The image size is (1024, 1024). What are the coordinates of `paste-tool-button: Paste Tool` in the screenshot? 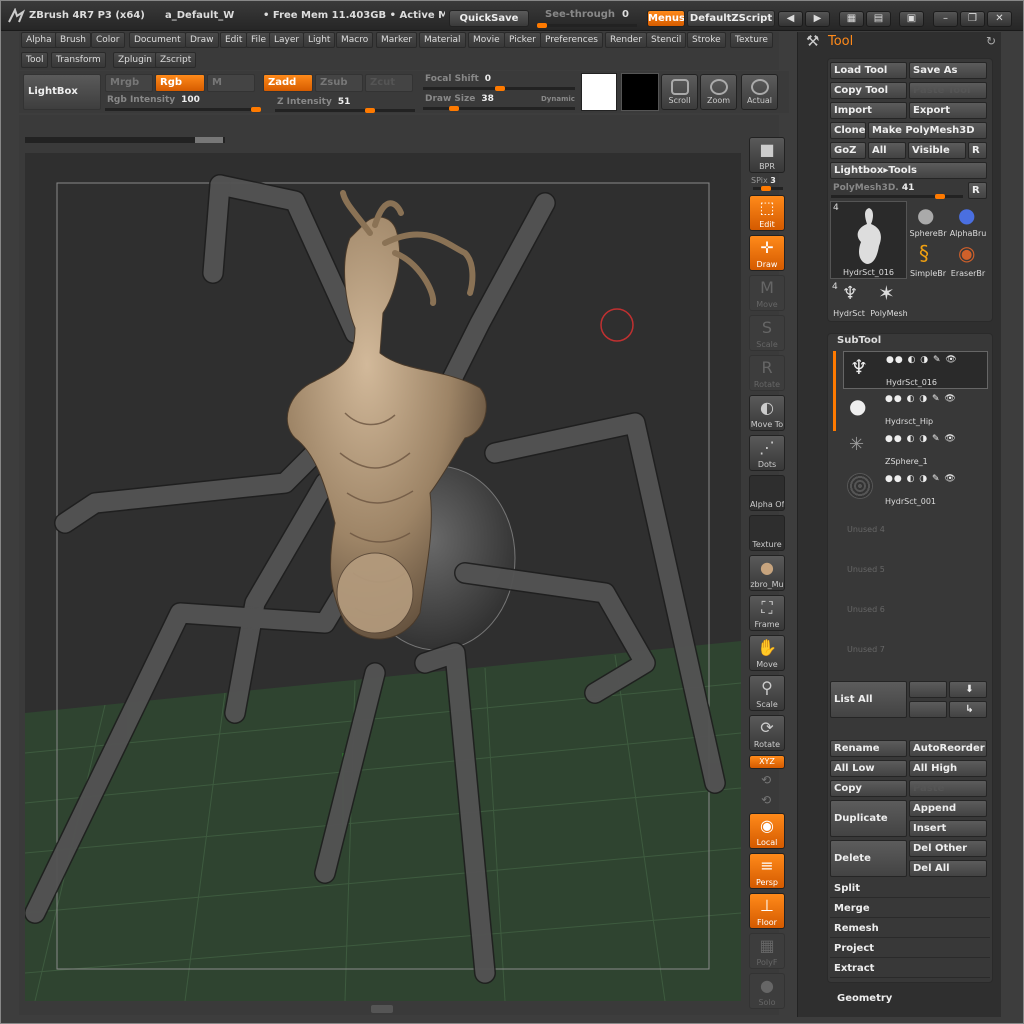 It's located at (948, 90).